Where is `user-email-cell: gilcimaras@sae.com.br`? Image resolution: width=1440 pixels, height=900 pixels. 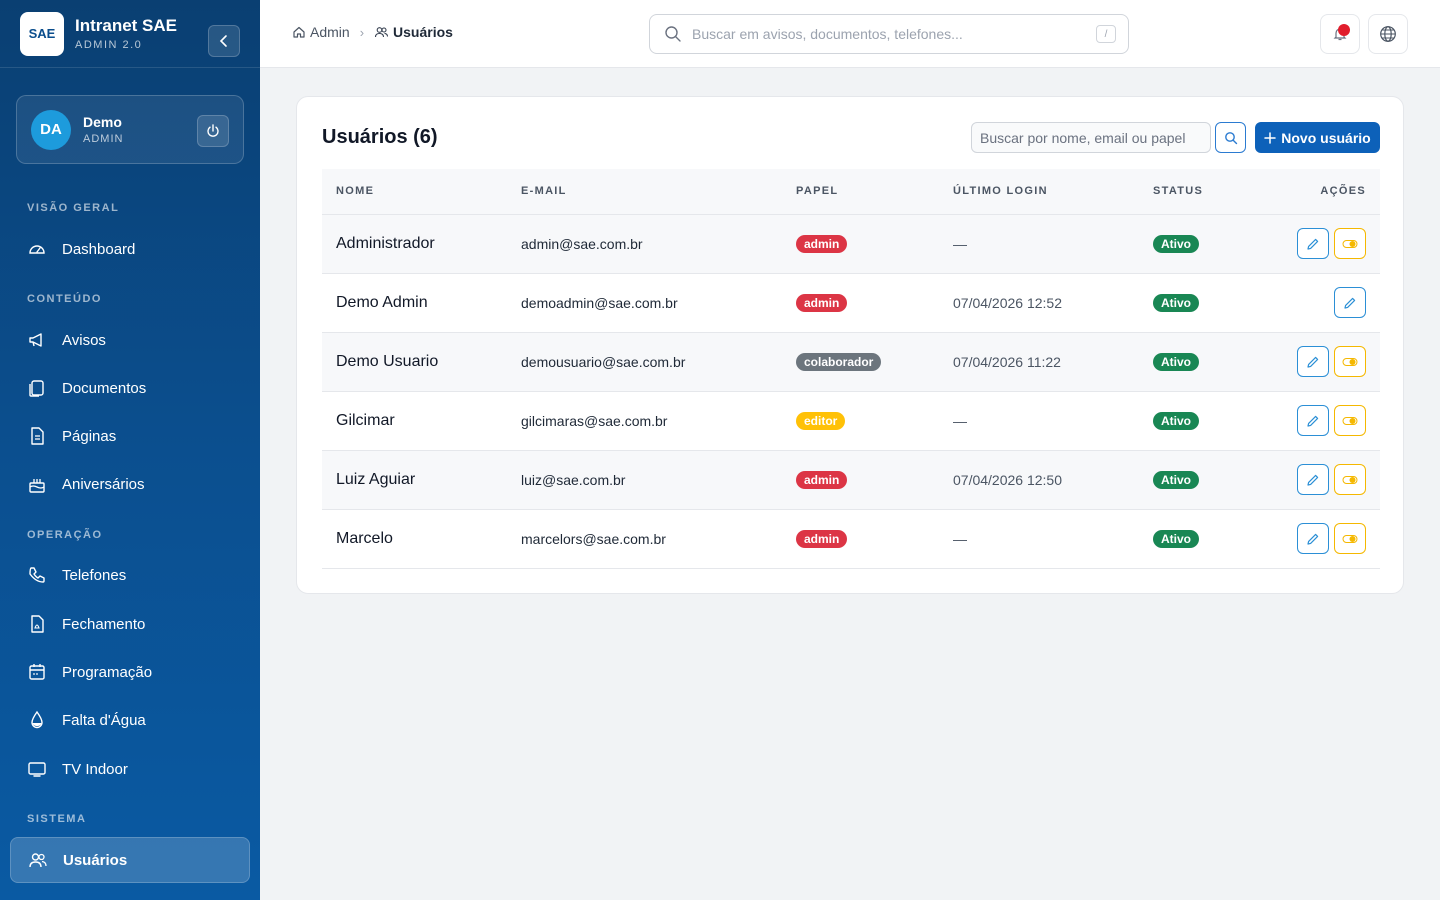 user-email-cell: gilcimaras@sae.com.br is located at coordinates (594, 420).